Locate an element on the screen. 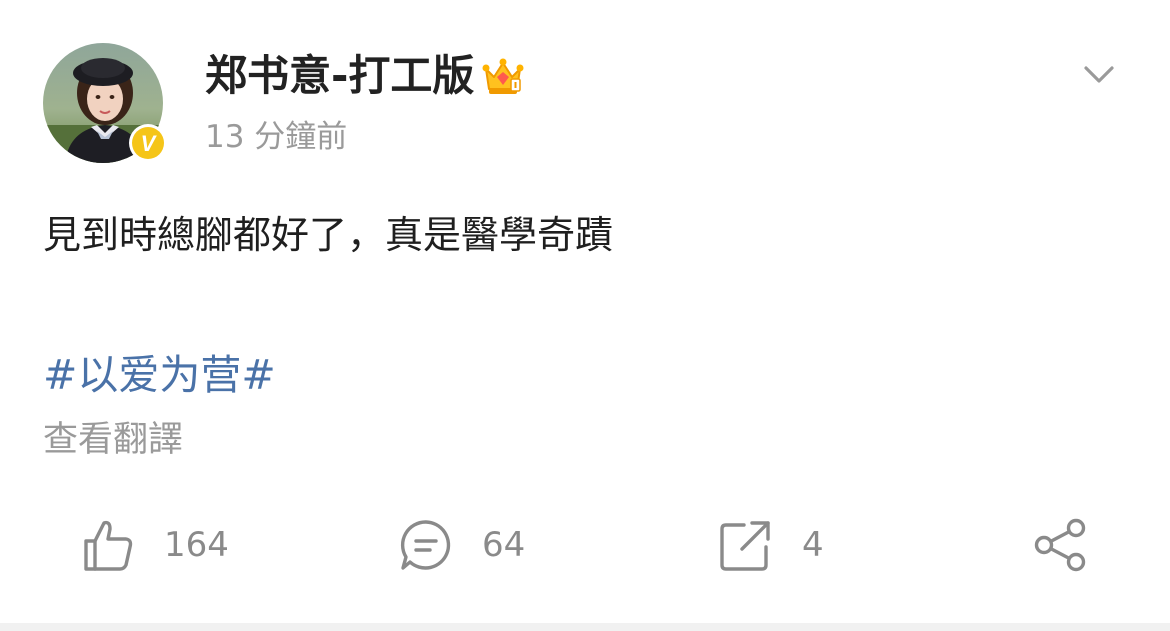 The height and width of the screenshot is (631, 1170). repost-button: 4 is located at coordinates (771, 545).